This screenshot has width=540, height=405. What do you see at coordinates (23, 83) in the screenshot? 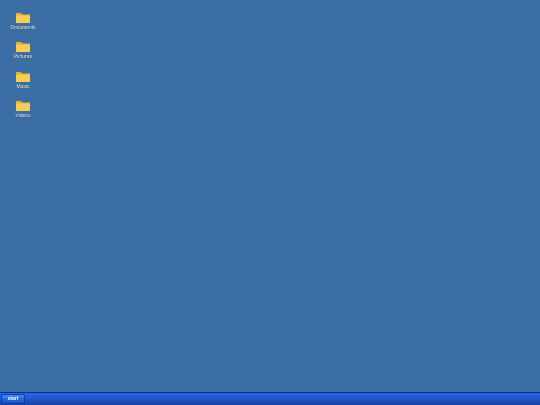
I see `desktop-icon-music: Music` at bounding box center [23, 83].